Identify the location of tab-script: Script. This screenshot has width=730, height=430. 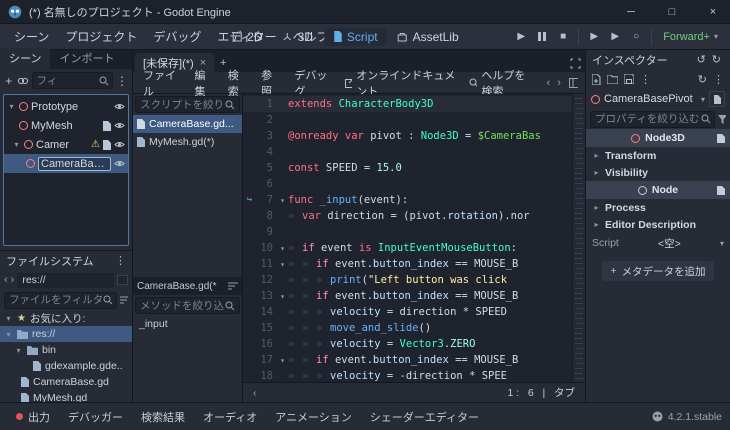
(355, 36).